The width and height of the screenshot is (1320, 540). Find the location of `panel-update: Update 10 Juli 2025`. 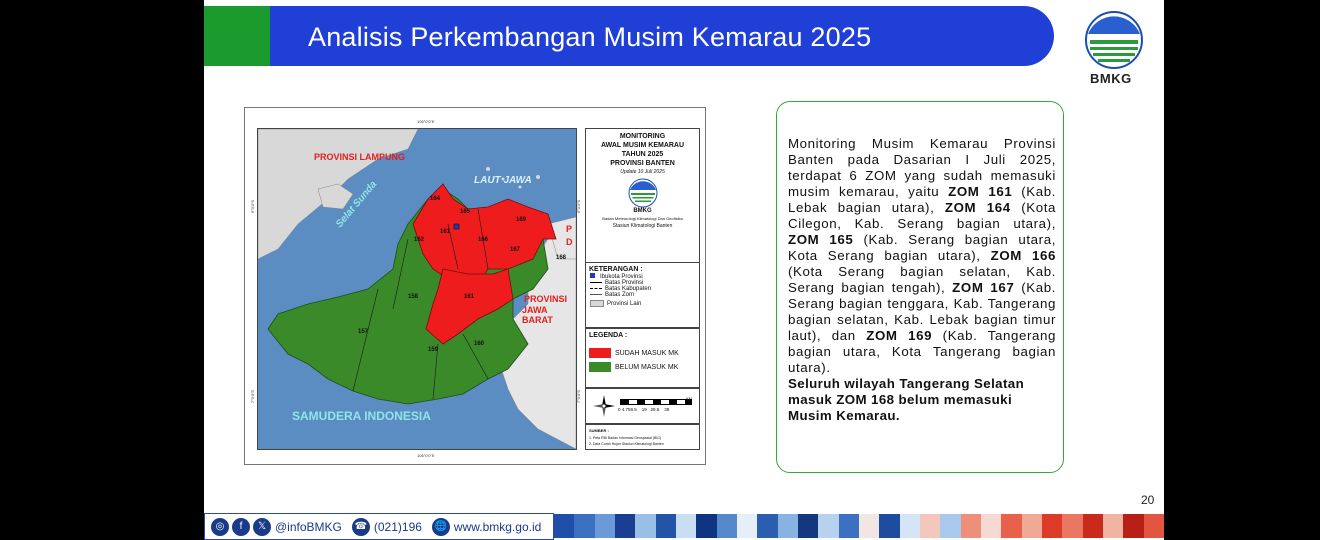

panel-update: Update 10 Juli 2025 is located at coordinates (642, 172).